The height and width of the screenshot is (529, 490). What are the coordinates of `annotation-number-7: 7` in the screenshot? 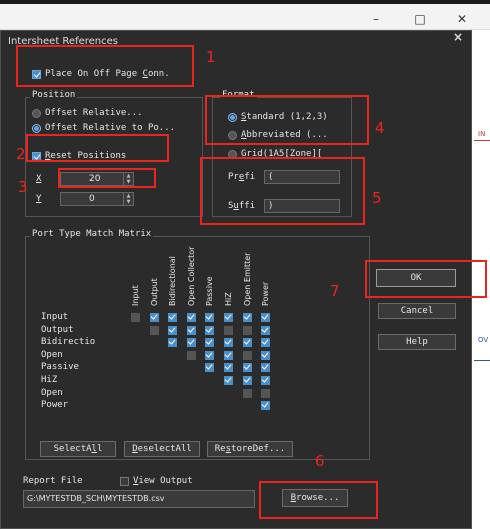 It's located at (335, 291).